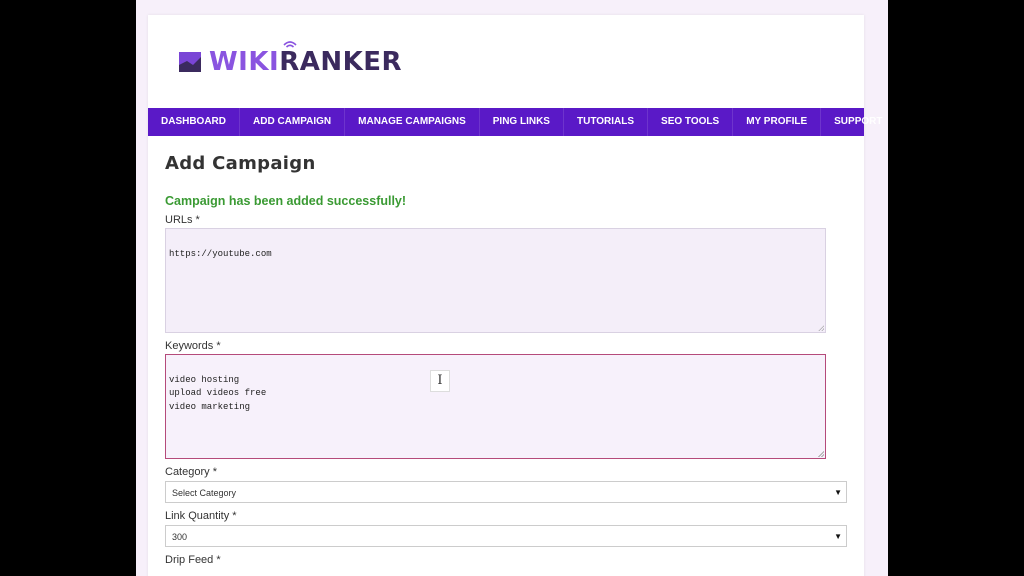 This screenshot has height=576, width=1024. What do you see at coordinates (244, 62) in the screenshot?
I see `logo-wiki: WIKI` at bounding box center [244, 62].